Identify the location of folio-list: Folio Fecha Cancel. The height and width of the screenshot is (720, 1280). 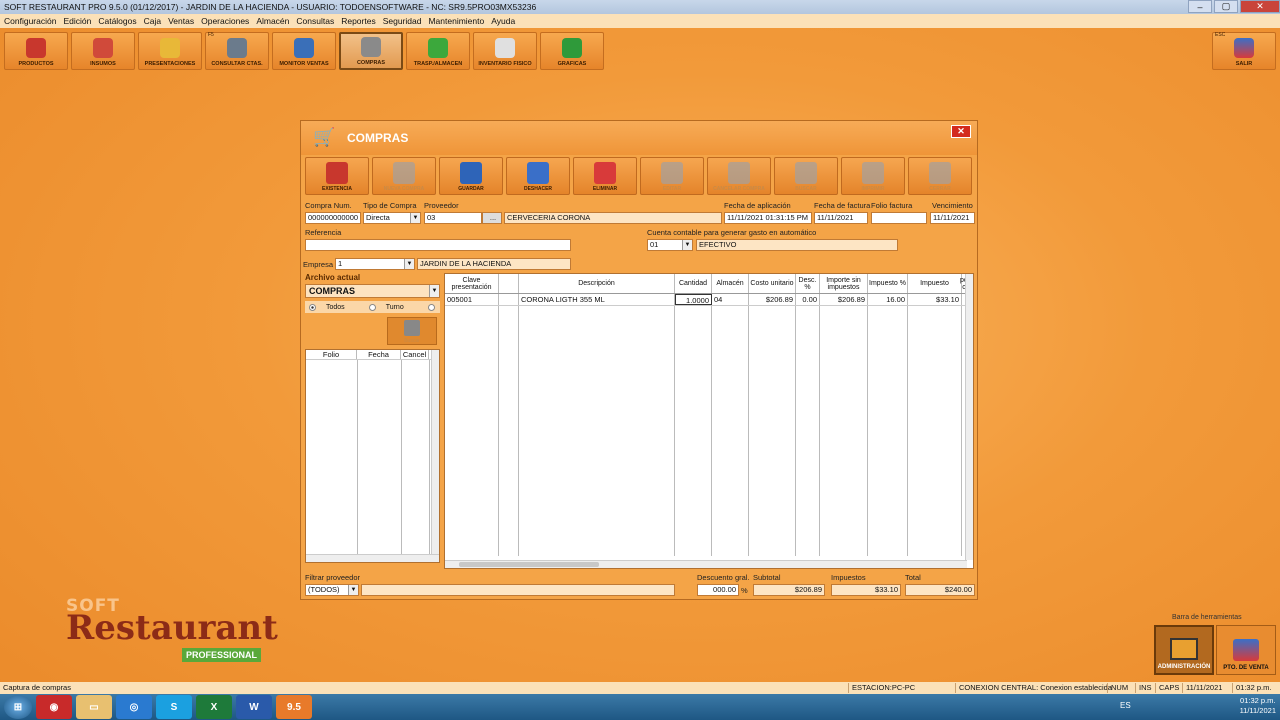
(372, 456).